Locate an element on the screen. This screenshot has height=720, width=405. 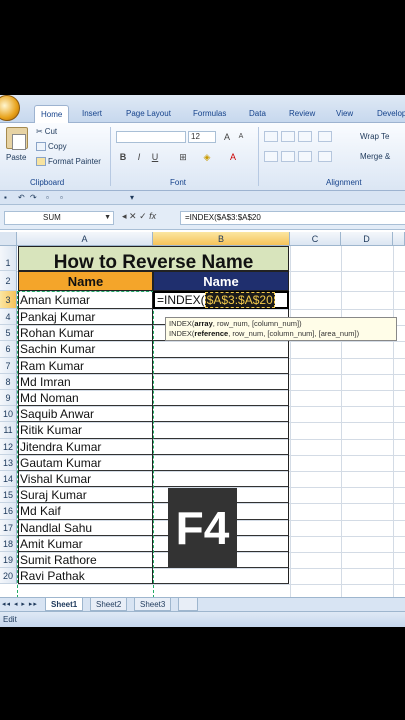
align-top-icon is located at coordinates (271, 136).